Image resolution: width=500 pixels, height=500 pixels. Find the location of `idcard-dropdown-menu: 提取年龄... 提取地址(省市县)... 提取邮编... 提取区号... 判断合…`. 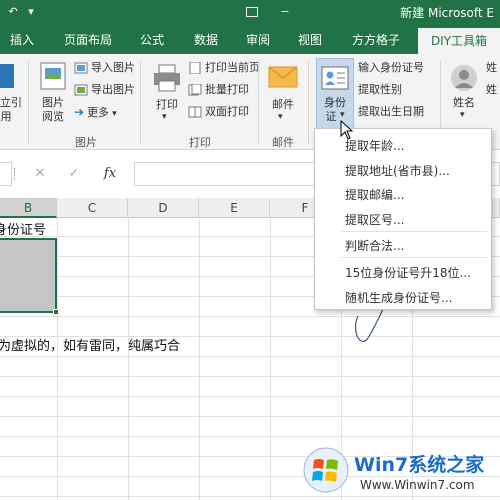

idcard-dropdown-menu: 提取年龄... 提取地址(省市县)... 提取邮编... 提取区号... 判断合… is located at coordinates (403, 219).